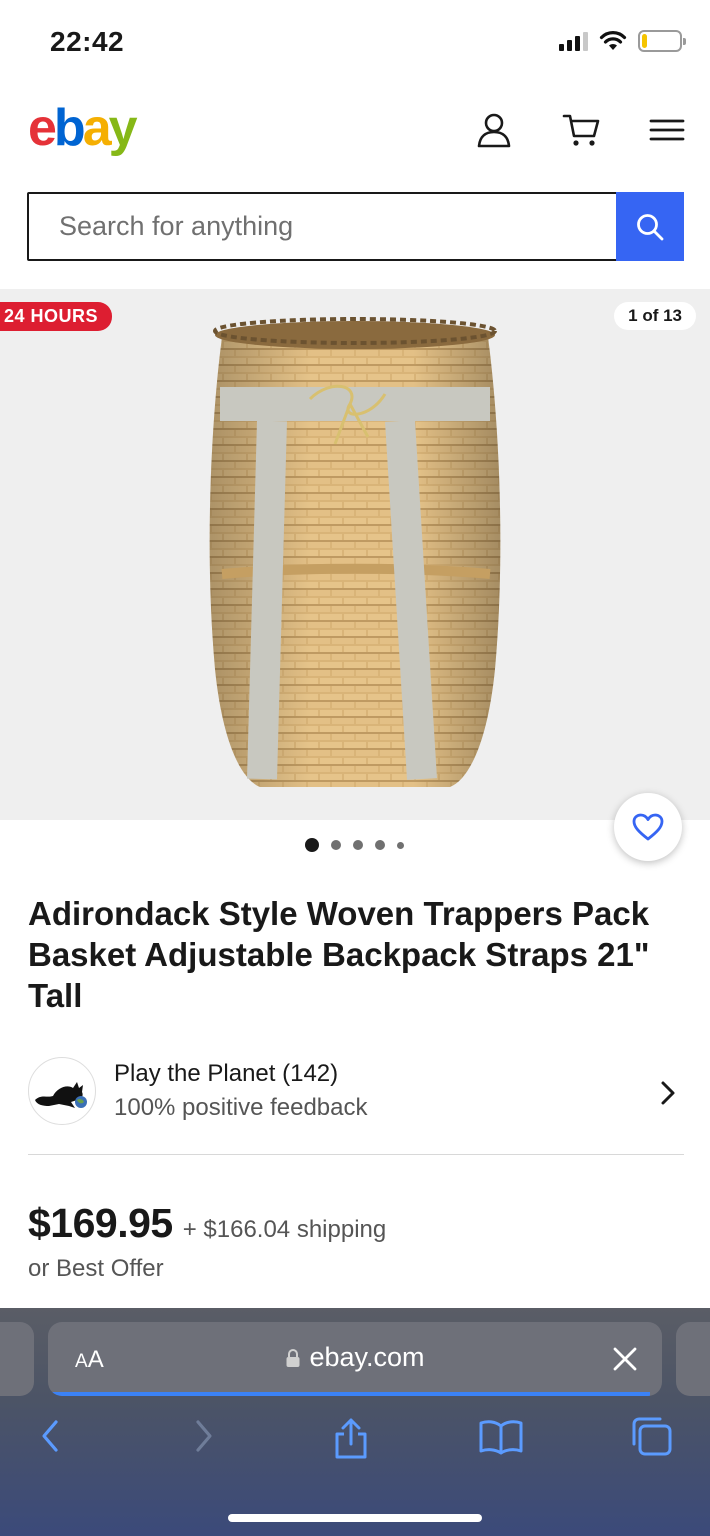  I want to click on search-bar, so click(355, 226).